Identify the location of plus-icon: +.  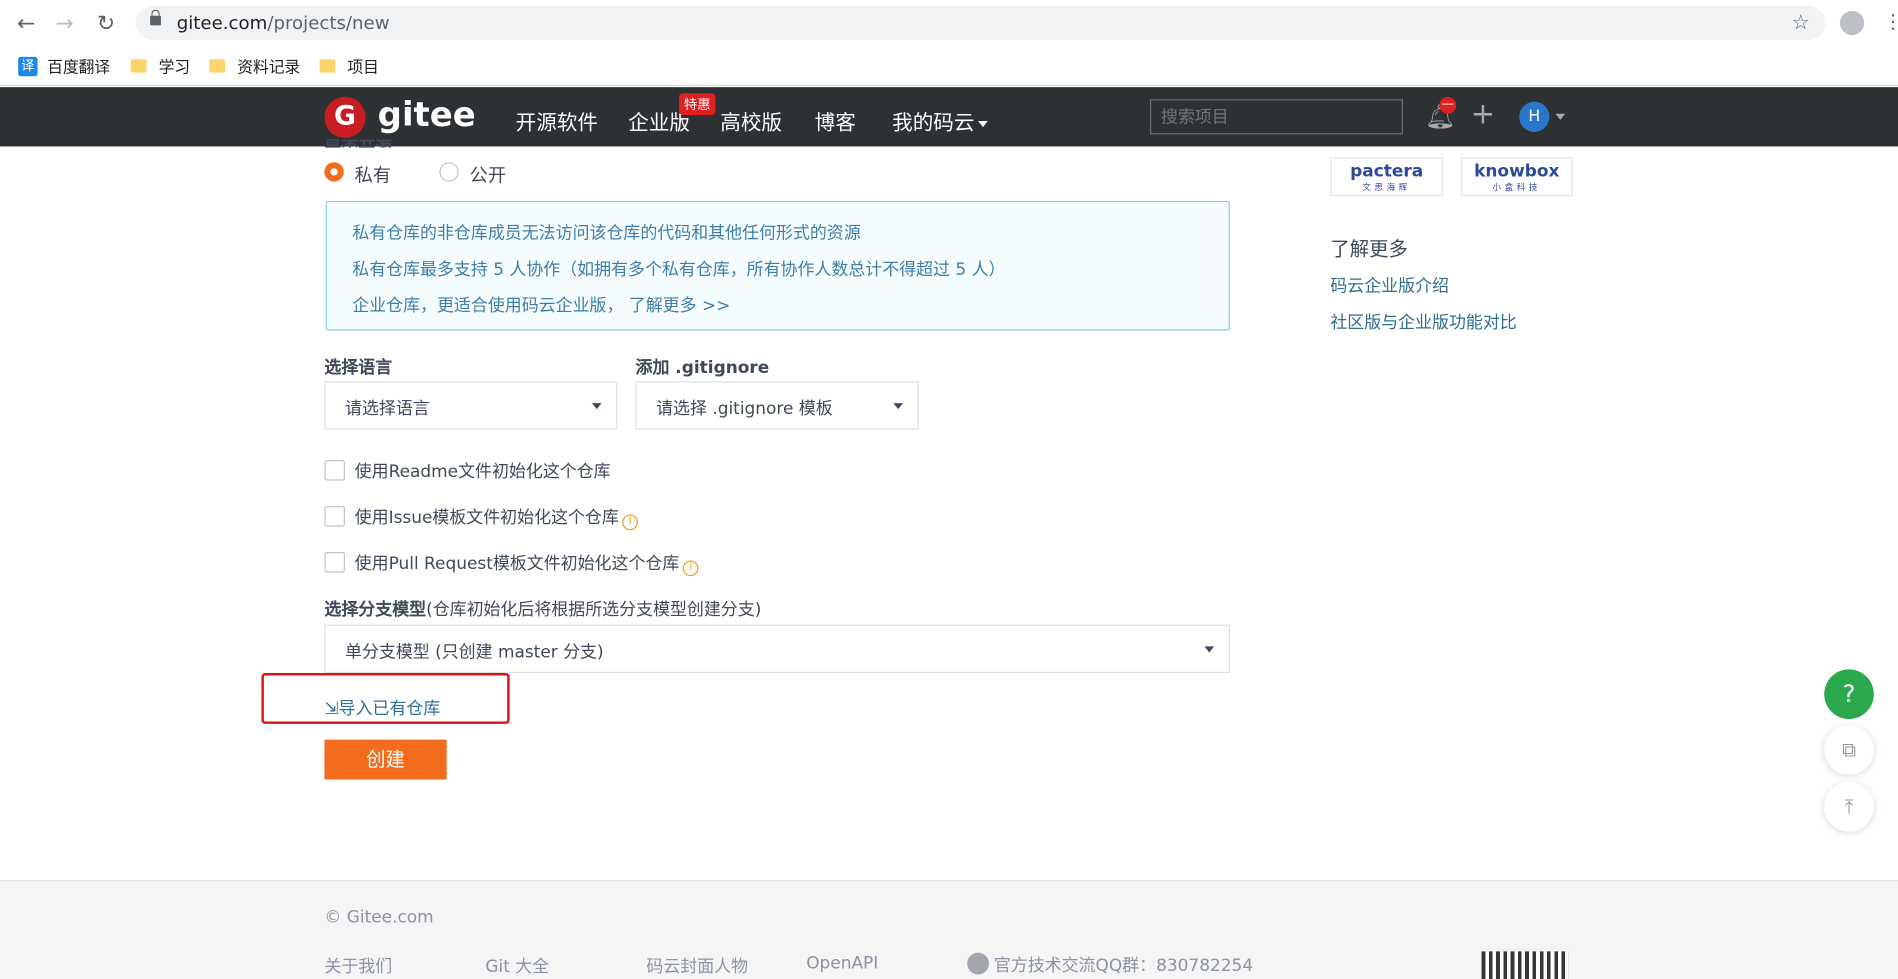
(1483, 114).